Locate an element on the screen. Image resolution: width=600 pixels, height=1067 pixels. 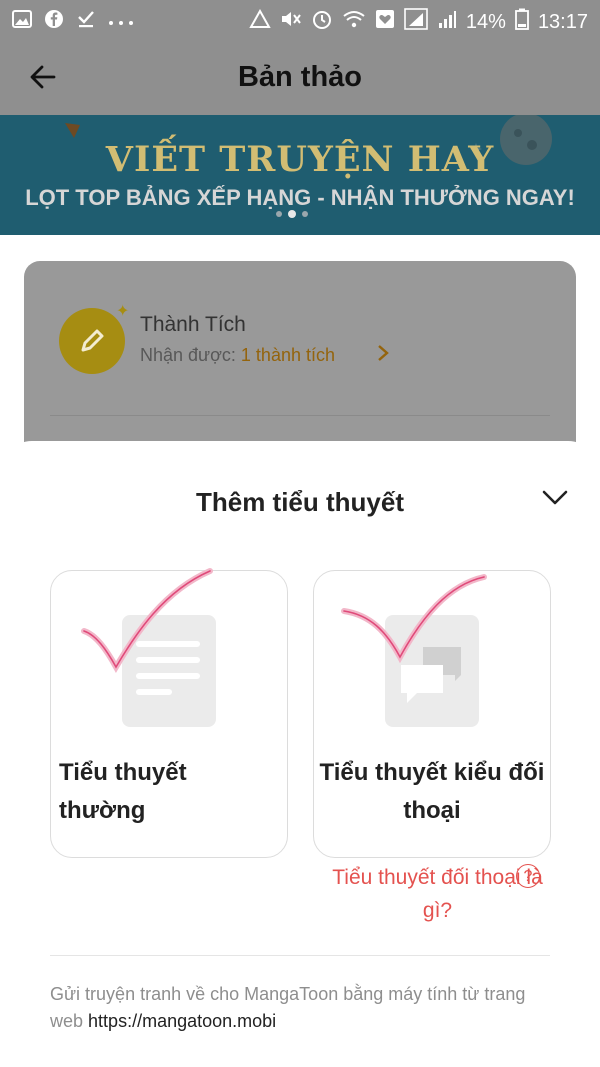
achievement-label: Nhận được: is located at coordinates (188, 355).